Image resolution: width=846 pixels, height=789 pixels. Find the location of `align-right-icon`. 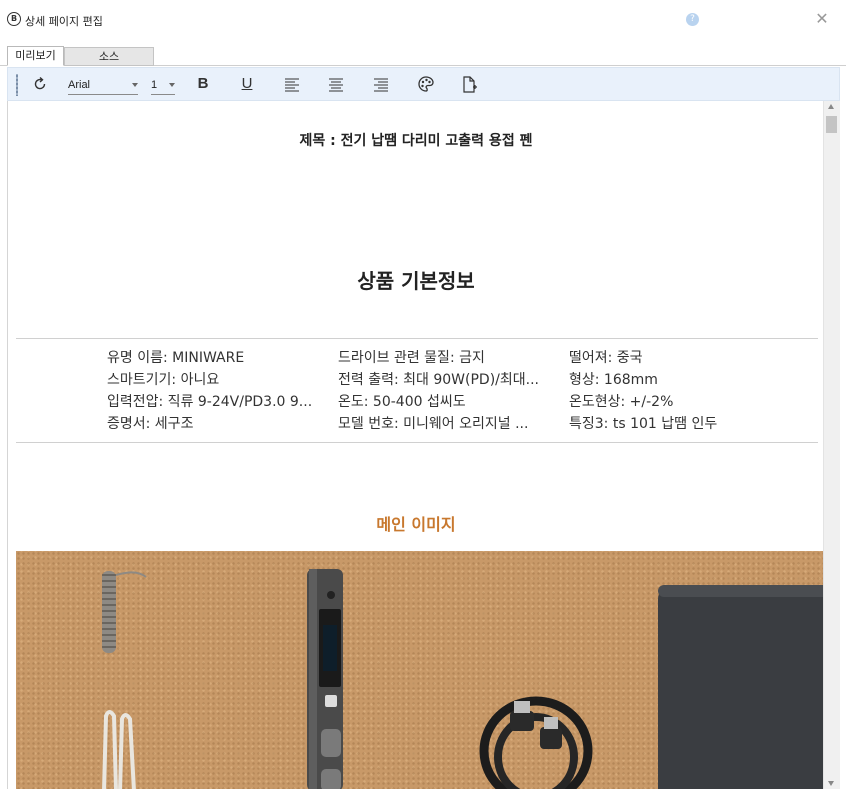

align-right-icon is located at coordinates (381, 85).